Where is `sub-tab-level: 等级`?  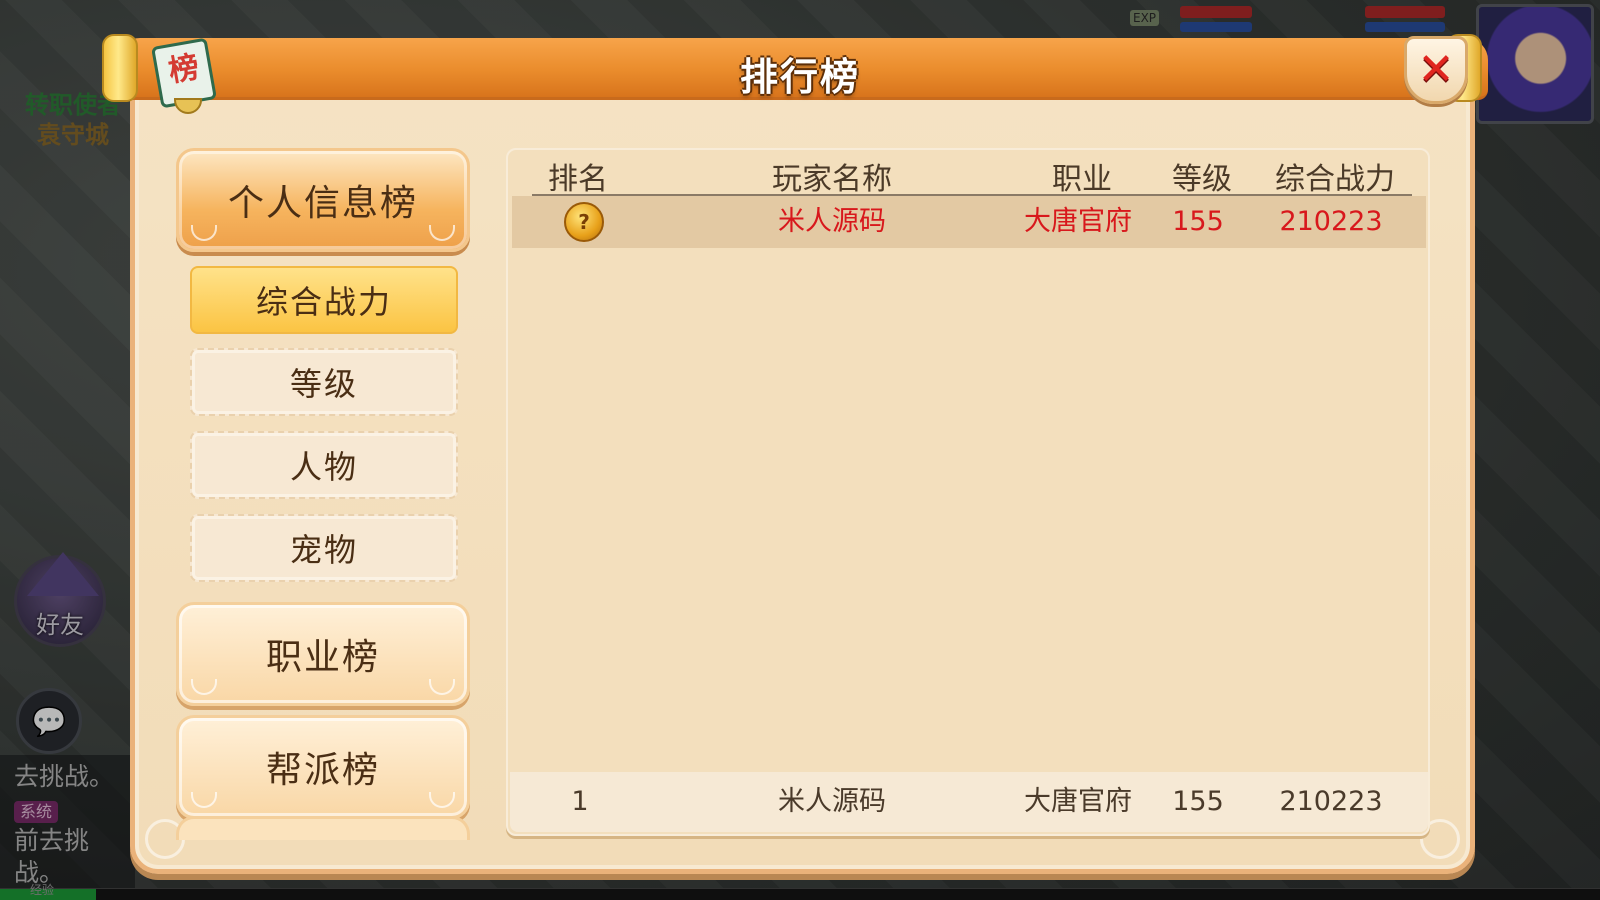
sub-tab-level: 等级 is located at coordinates (324, 382).